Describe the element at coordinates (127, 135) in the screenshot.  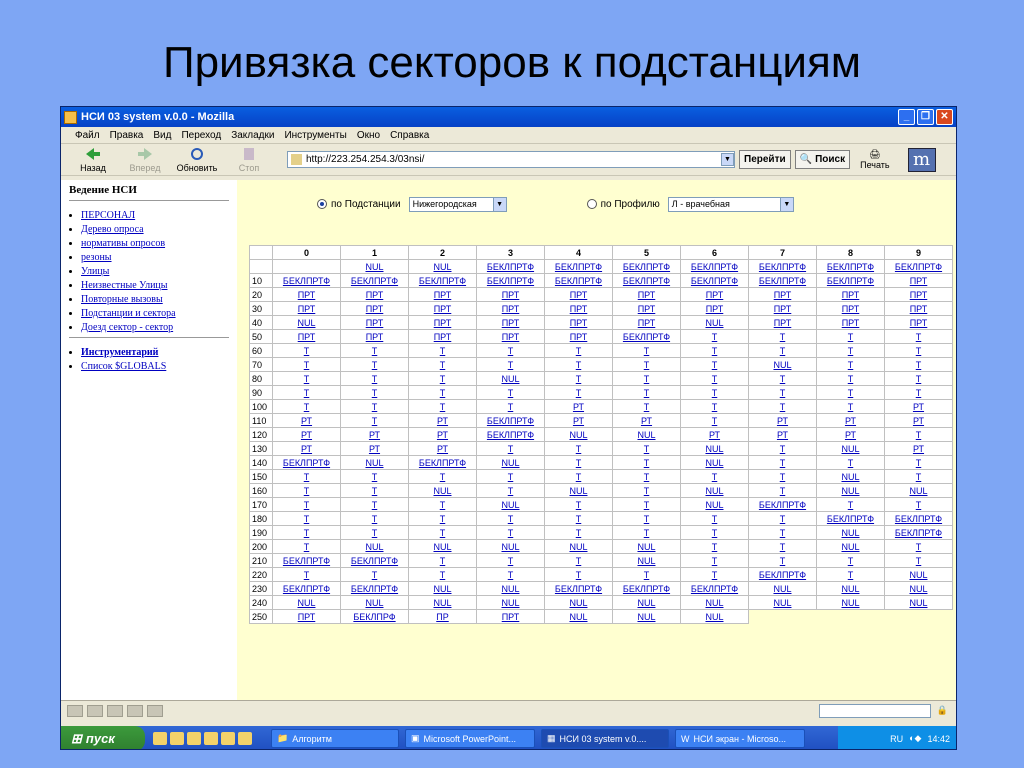
I see `menu-edit: Правка` at that location.